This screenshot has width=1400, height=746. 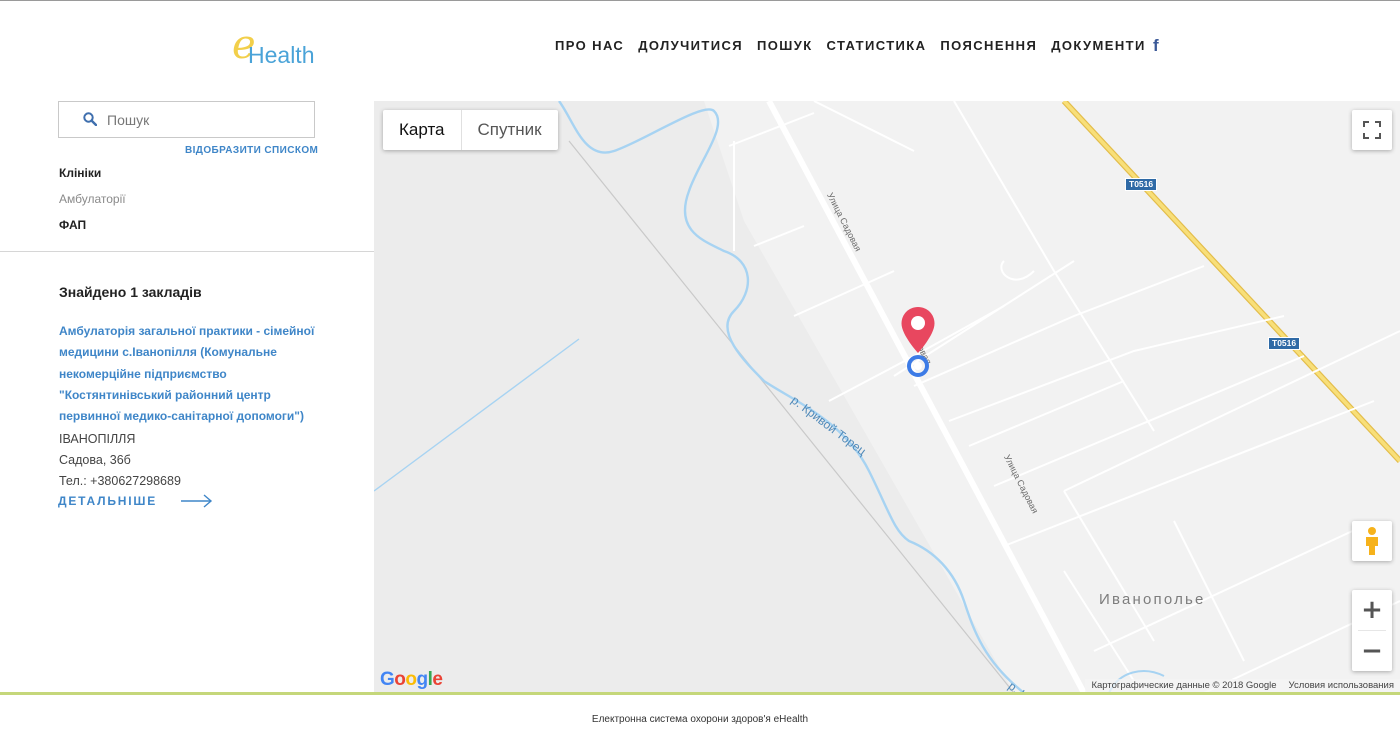 I want to click on fullscreen-button, so click(x=1372, y=130).